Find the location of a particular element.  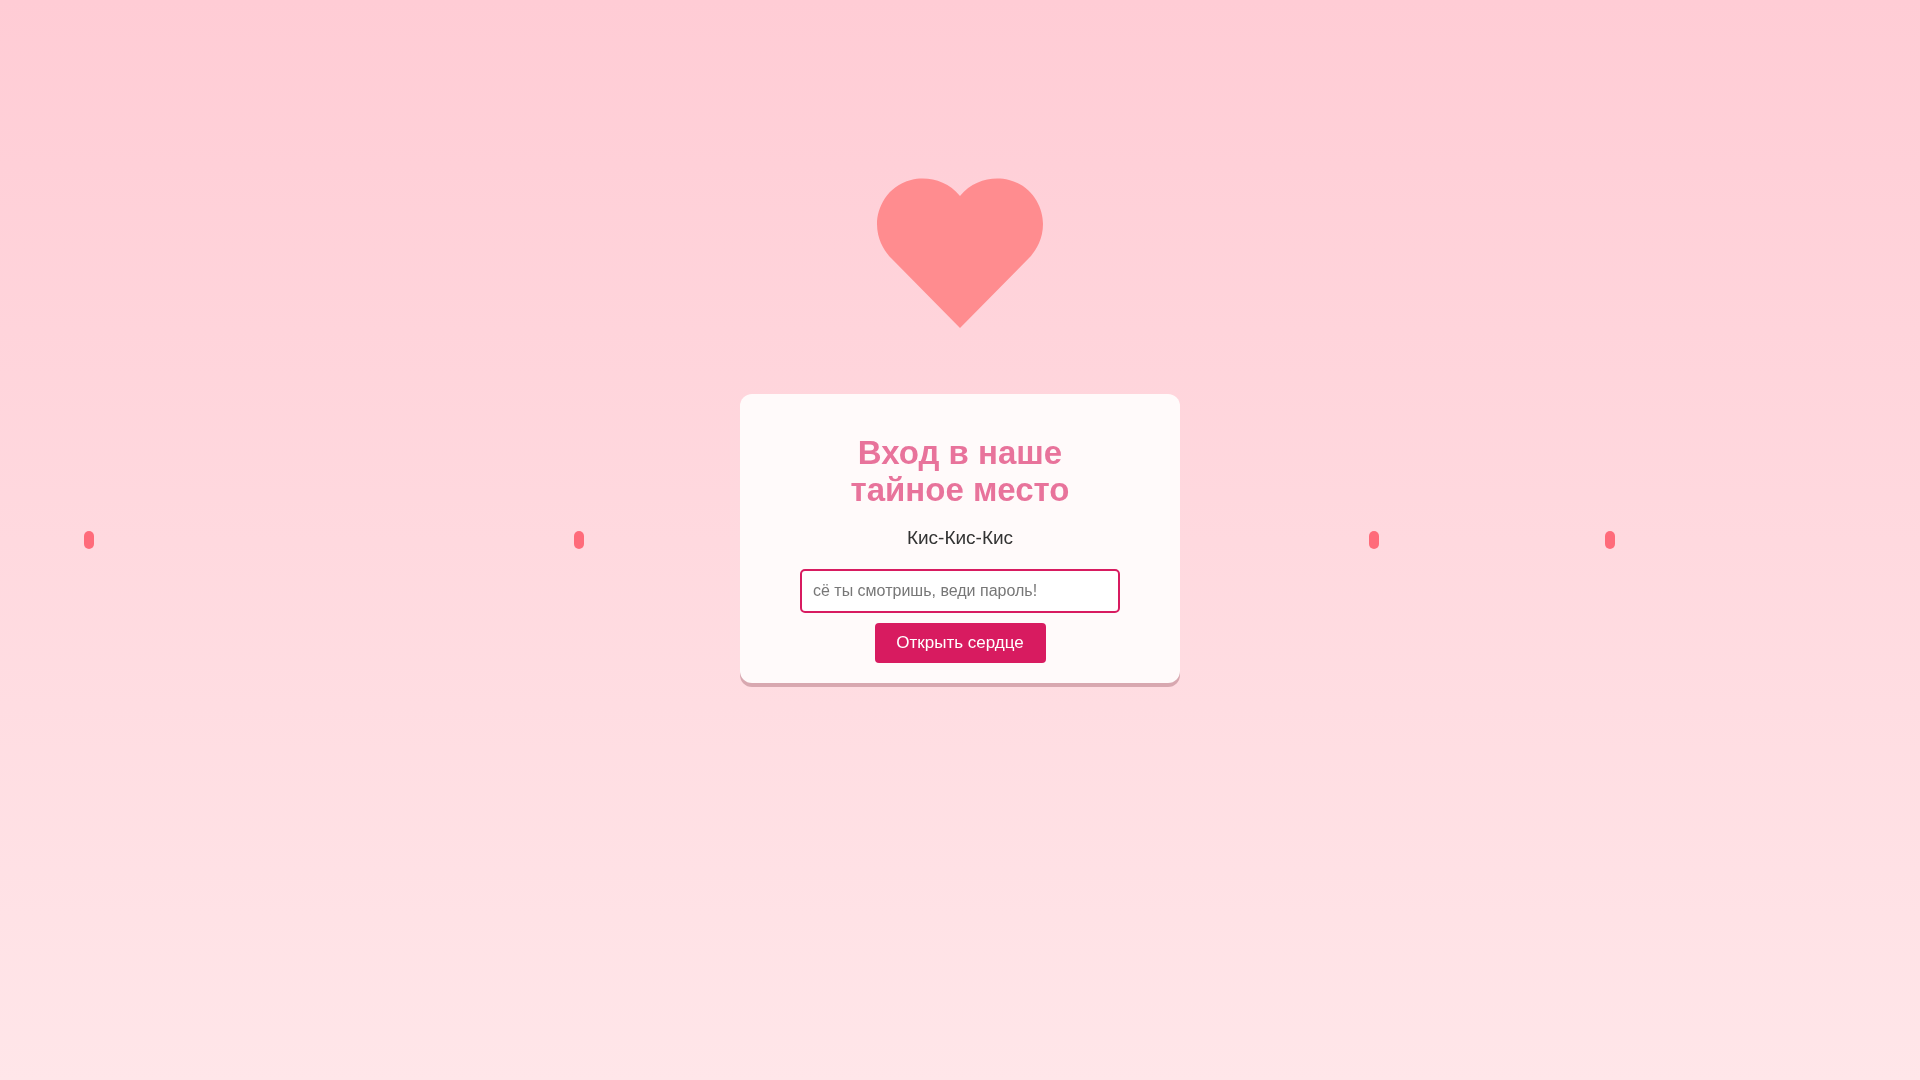

card-subtitle: Кис-Кис-Кис is located at coordinates (960, 538).